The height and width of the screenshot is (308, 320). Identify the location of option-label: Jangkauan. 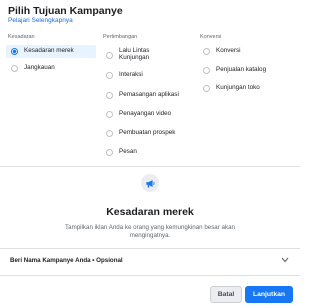
(39, 68).